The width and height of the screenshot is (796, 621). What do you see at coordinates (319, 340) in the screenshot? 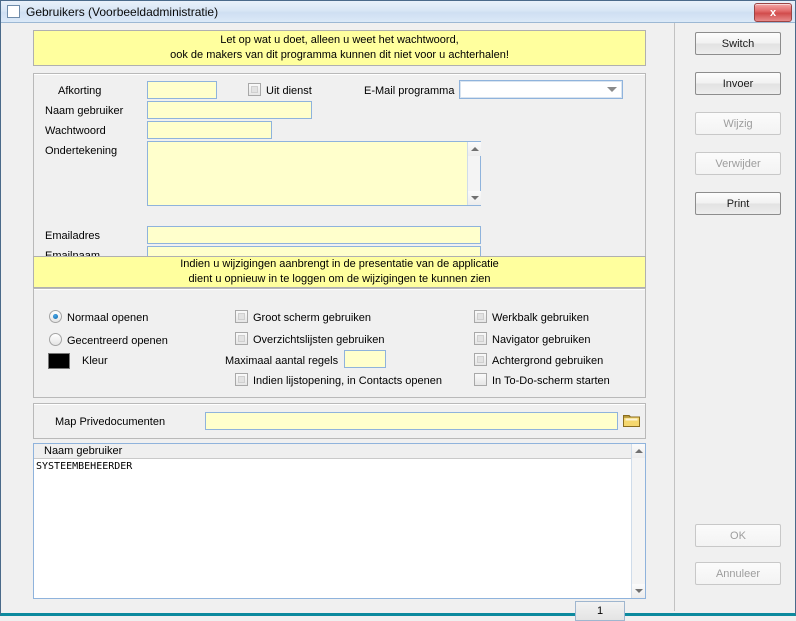
I see `label-overzichtslijsten: Overzichtslijsten gebruiken` at bounding box center [319, 340].